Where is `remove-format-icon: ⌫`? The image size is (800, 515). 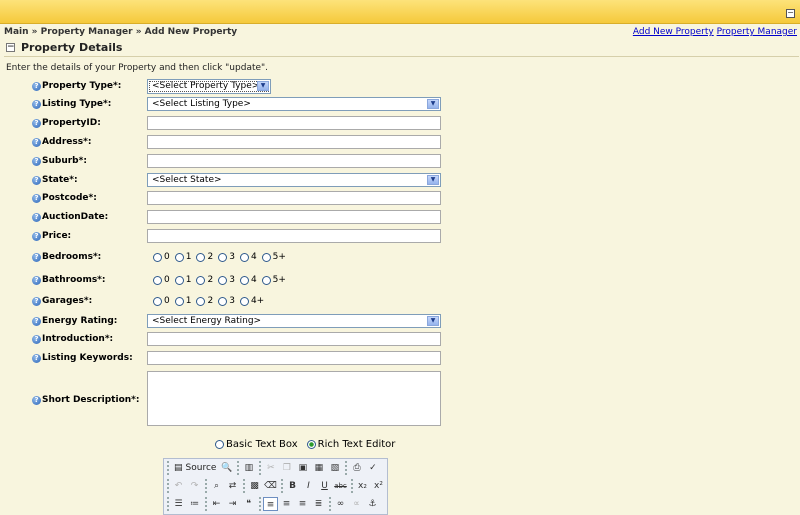
remove-format-icon: ⌫ is located at coordinates (270, 486).